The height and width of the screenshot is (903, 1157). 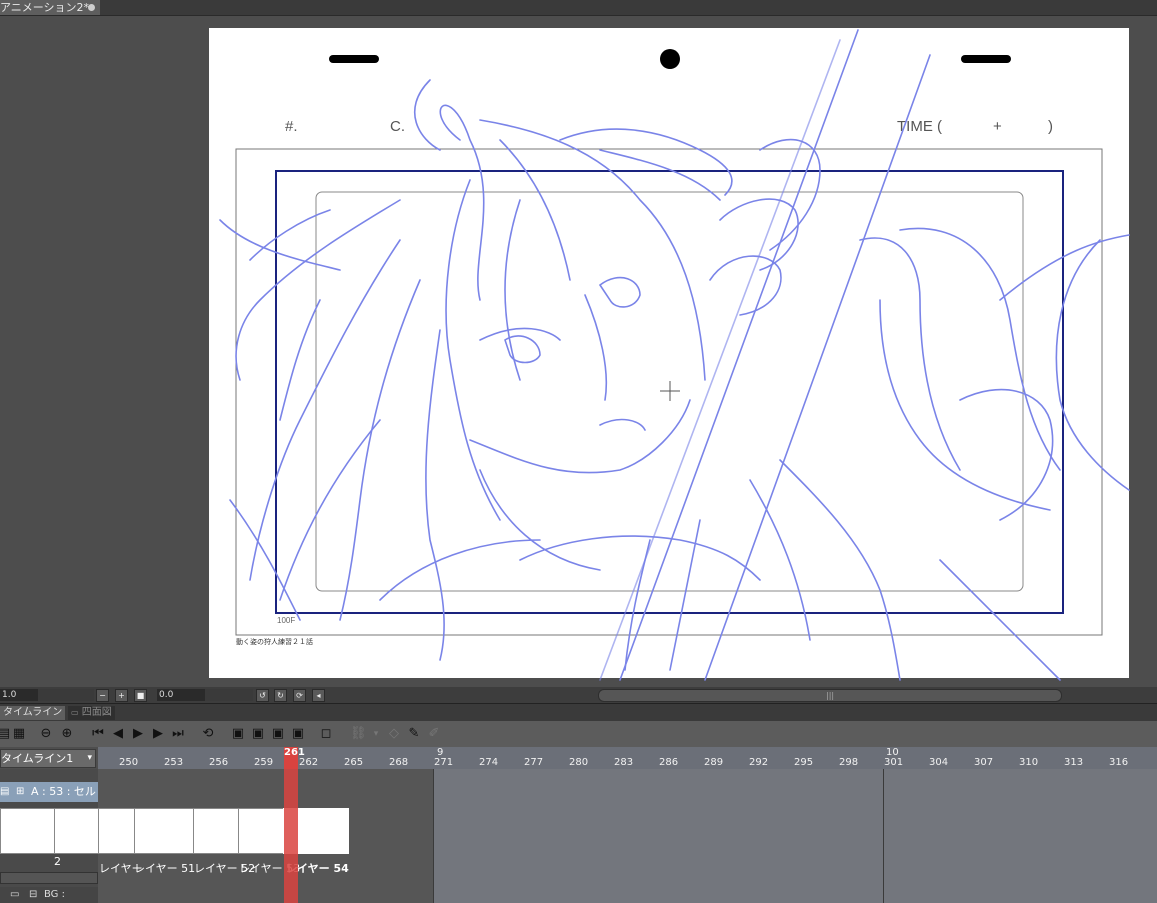 What do you see at coordinates (1074, 762) in the screenshot?
I see `frame-tick: 313` at bounding box center [1074, 762].